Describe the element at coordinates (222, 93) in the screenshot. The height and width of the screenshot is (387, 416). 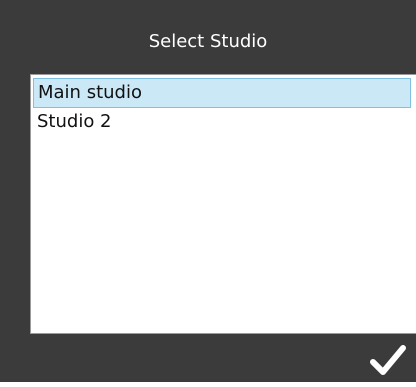
I see `list-item-main-studio: Main studio` at that location.